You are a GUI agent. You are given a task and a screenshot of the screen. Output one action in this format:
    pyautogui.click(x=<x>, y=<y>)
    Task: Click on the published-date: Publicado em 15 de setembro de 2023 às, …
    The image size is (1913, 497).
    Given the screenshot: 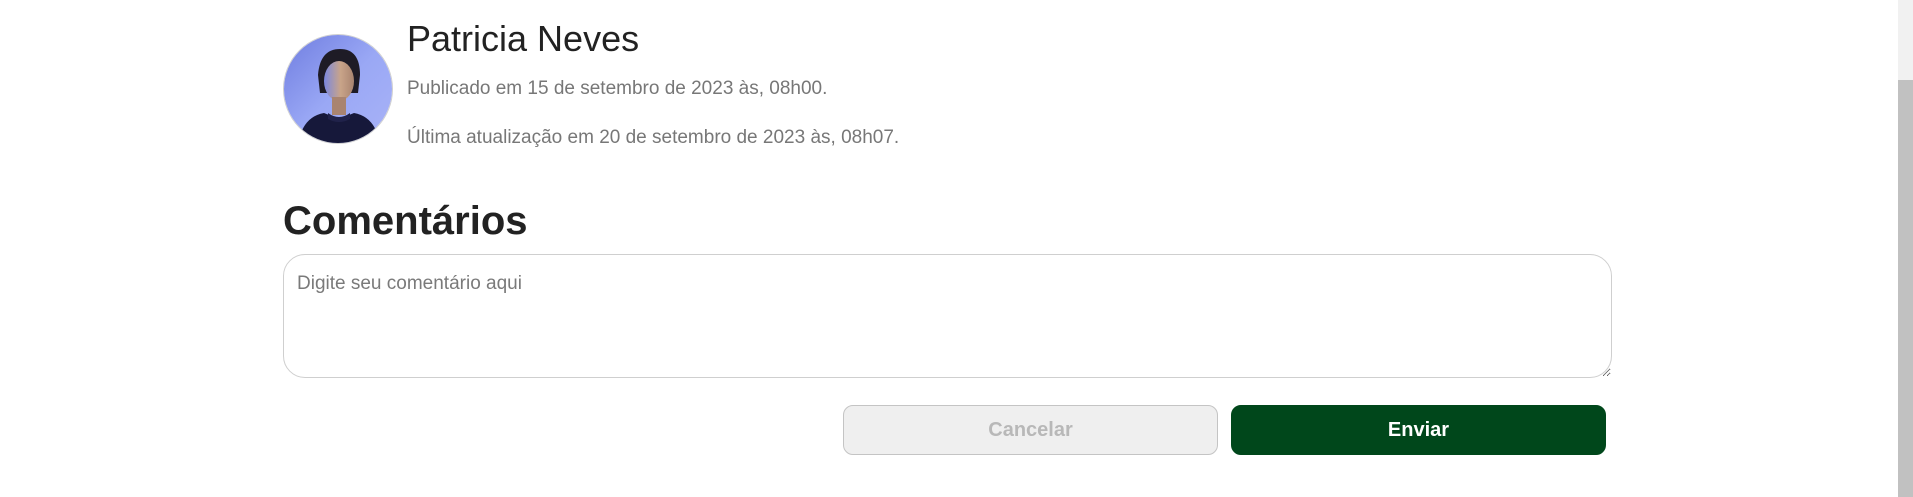 What is the action you would take?
    pyautogui.click(x=617, y=88)
    